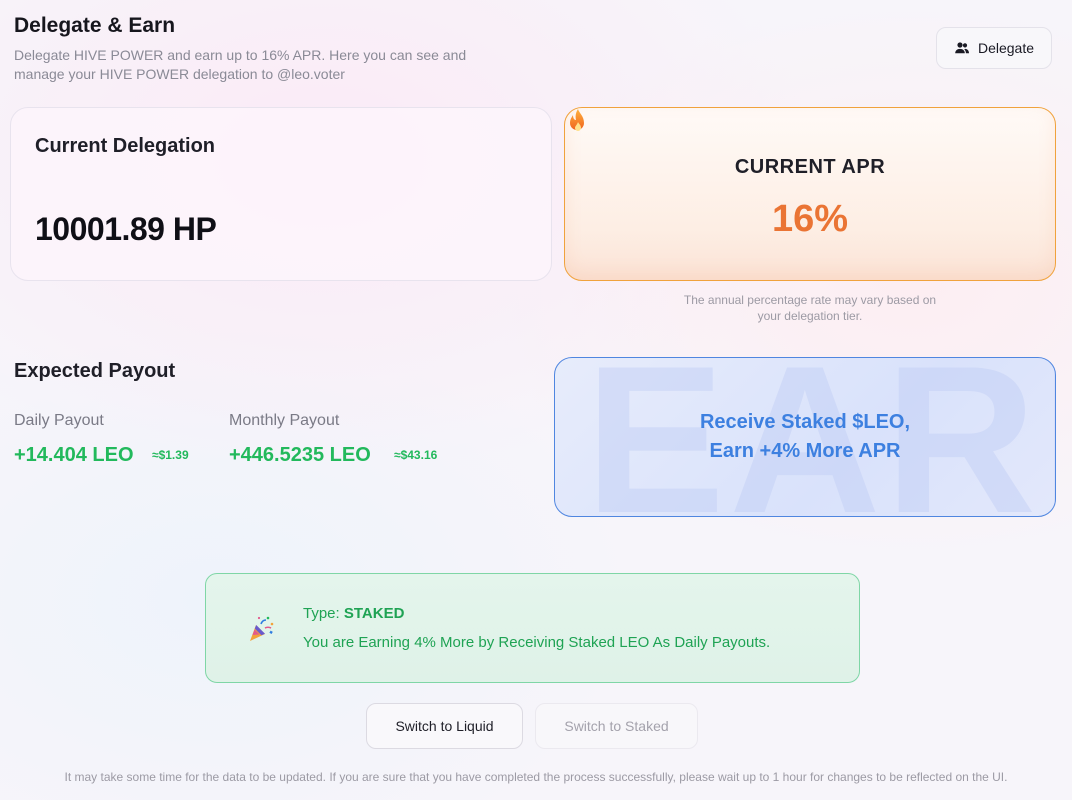  Describe the element at coordinates (281, 194) in the screenshot. I see `current-delegation-card: Current Delegation 10001.89 HP` at that location.